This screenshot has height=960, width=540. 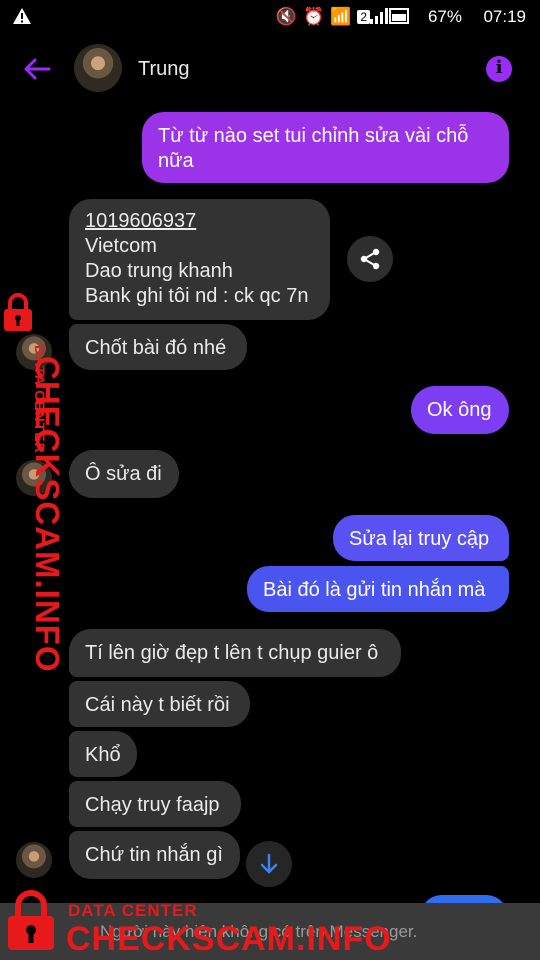 What do you see at coordinates (270, 17) in the screenshot?
I see `status-bar: 🔇 ⏰ 📶 2 67% 07:19` at bounding box center [270, 17].